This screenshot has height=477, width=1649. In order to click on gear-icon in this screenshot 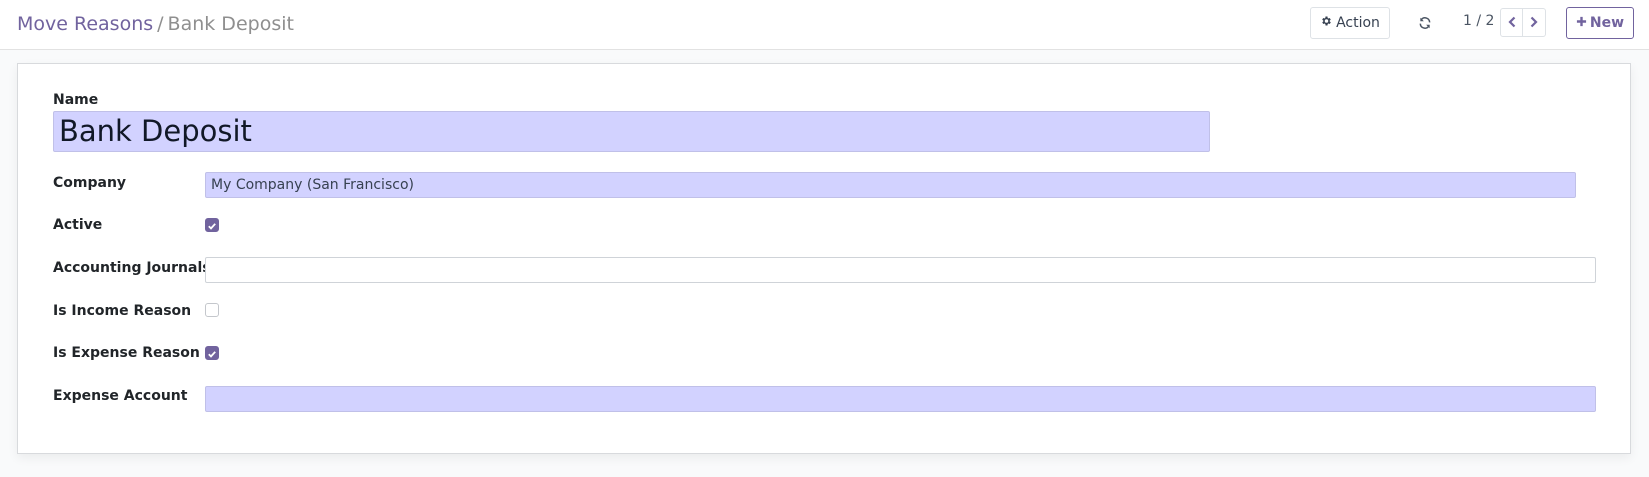, I will do `click(1326, 23)`.